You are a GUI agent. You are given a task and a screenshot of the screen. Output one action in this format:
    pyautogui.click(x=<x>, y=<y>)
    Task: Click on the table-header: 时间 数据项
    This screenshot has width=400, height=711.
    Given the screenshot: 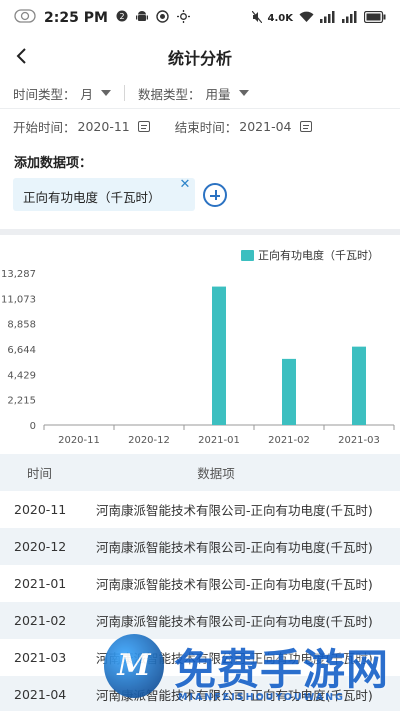 What is the action you would take?
    pyautogui.click(x=200, y=472)
    